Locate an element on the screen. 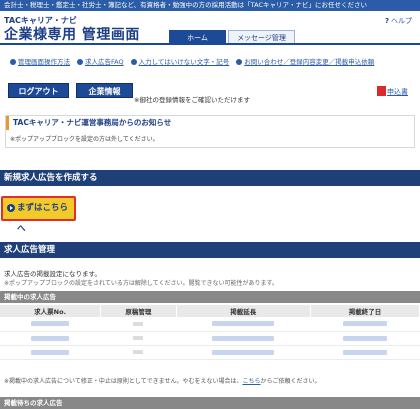  table-header-row: 求人票No. 原稿管理 掲載延長 掲載終了日 is located at coordinates (210, 311).